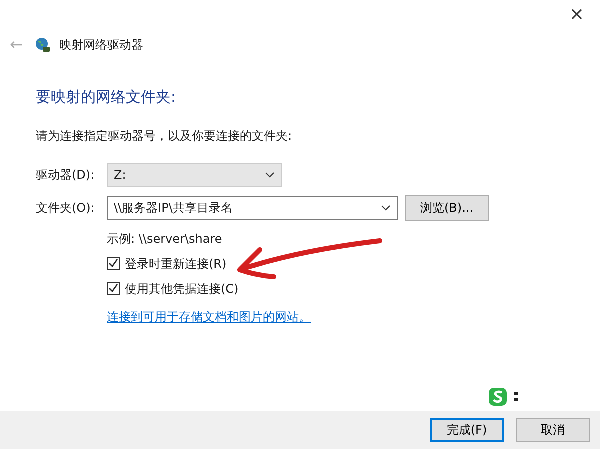  Describe the element at coordinates (165, 239) in the screenshot. I see `example-text: 示例: \\server\share` at that location.